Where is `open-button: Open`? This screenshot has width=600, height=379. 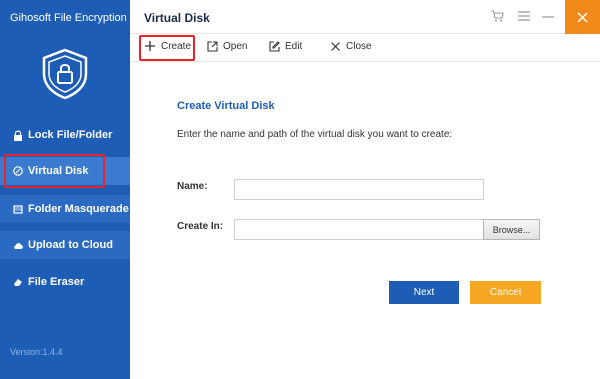 open-button: Open is located at coordinates (226, 46).